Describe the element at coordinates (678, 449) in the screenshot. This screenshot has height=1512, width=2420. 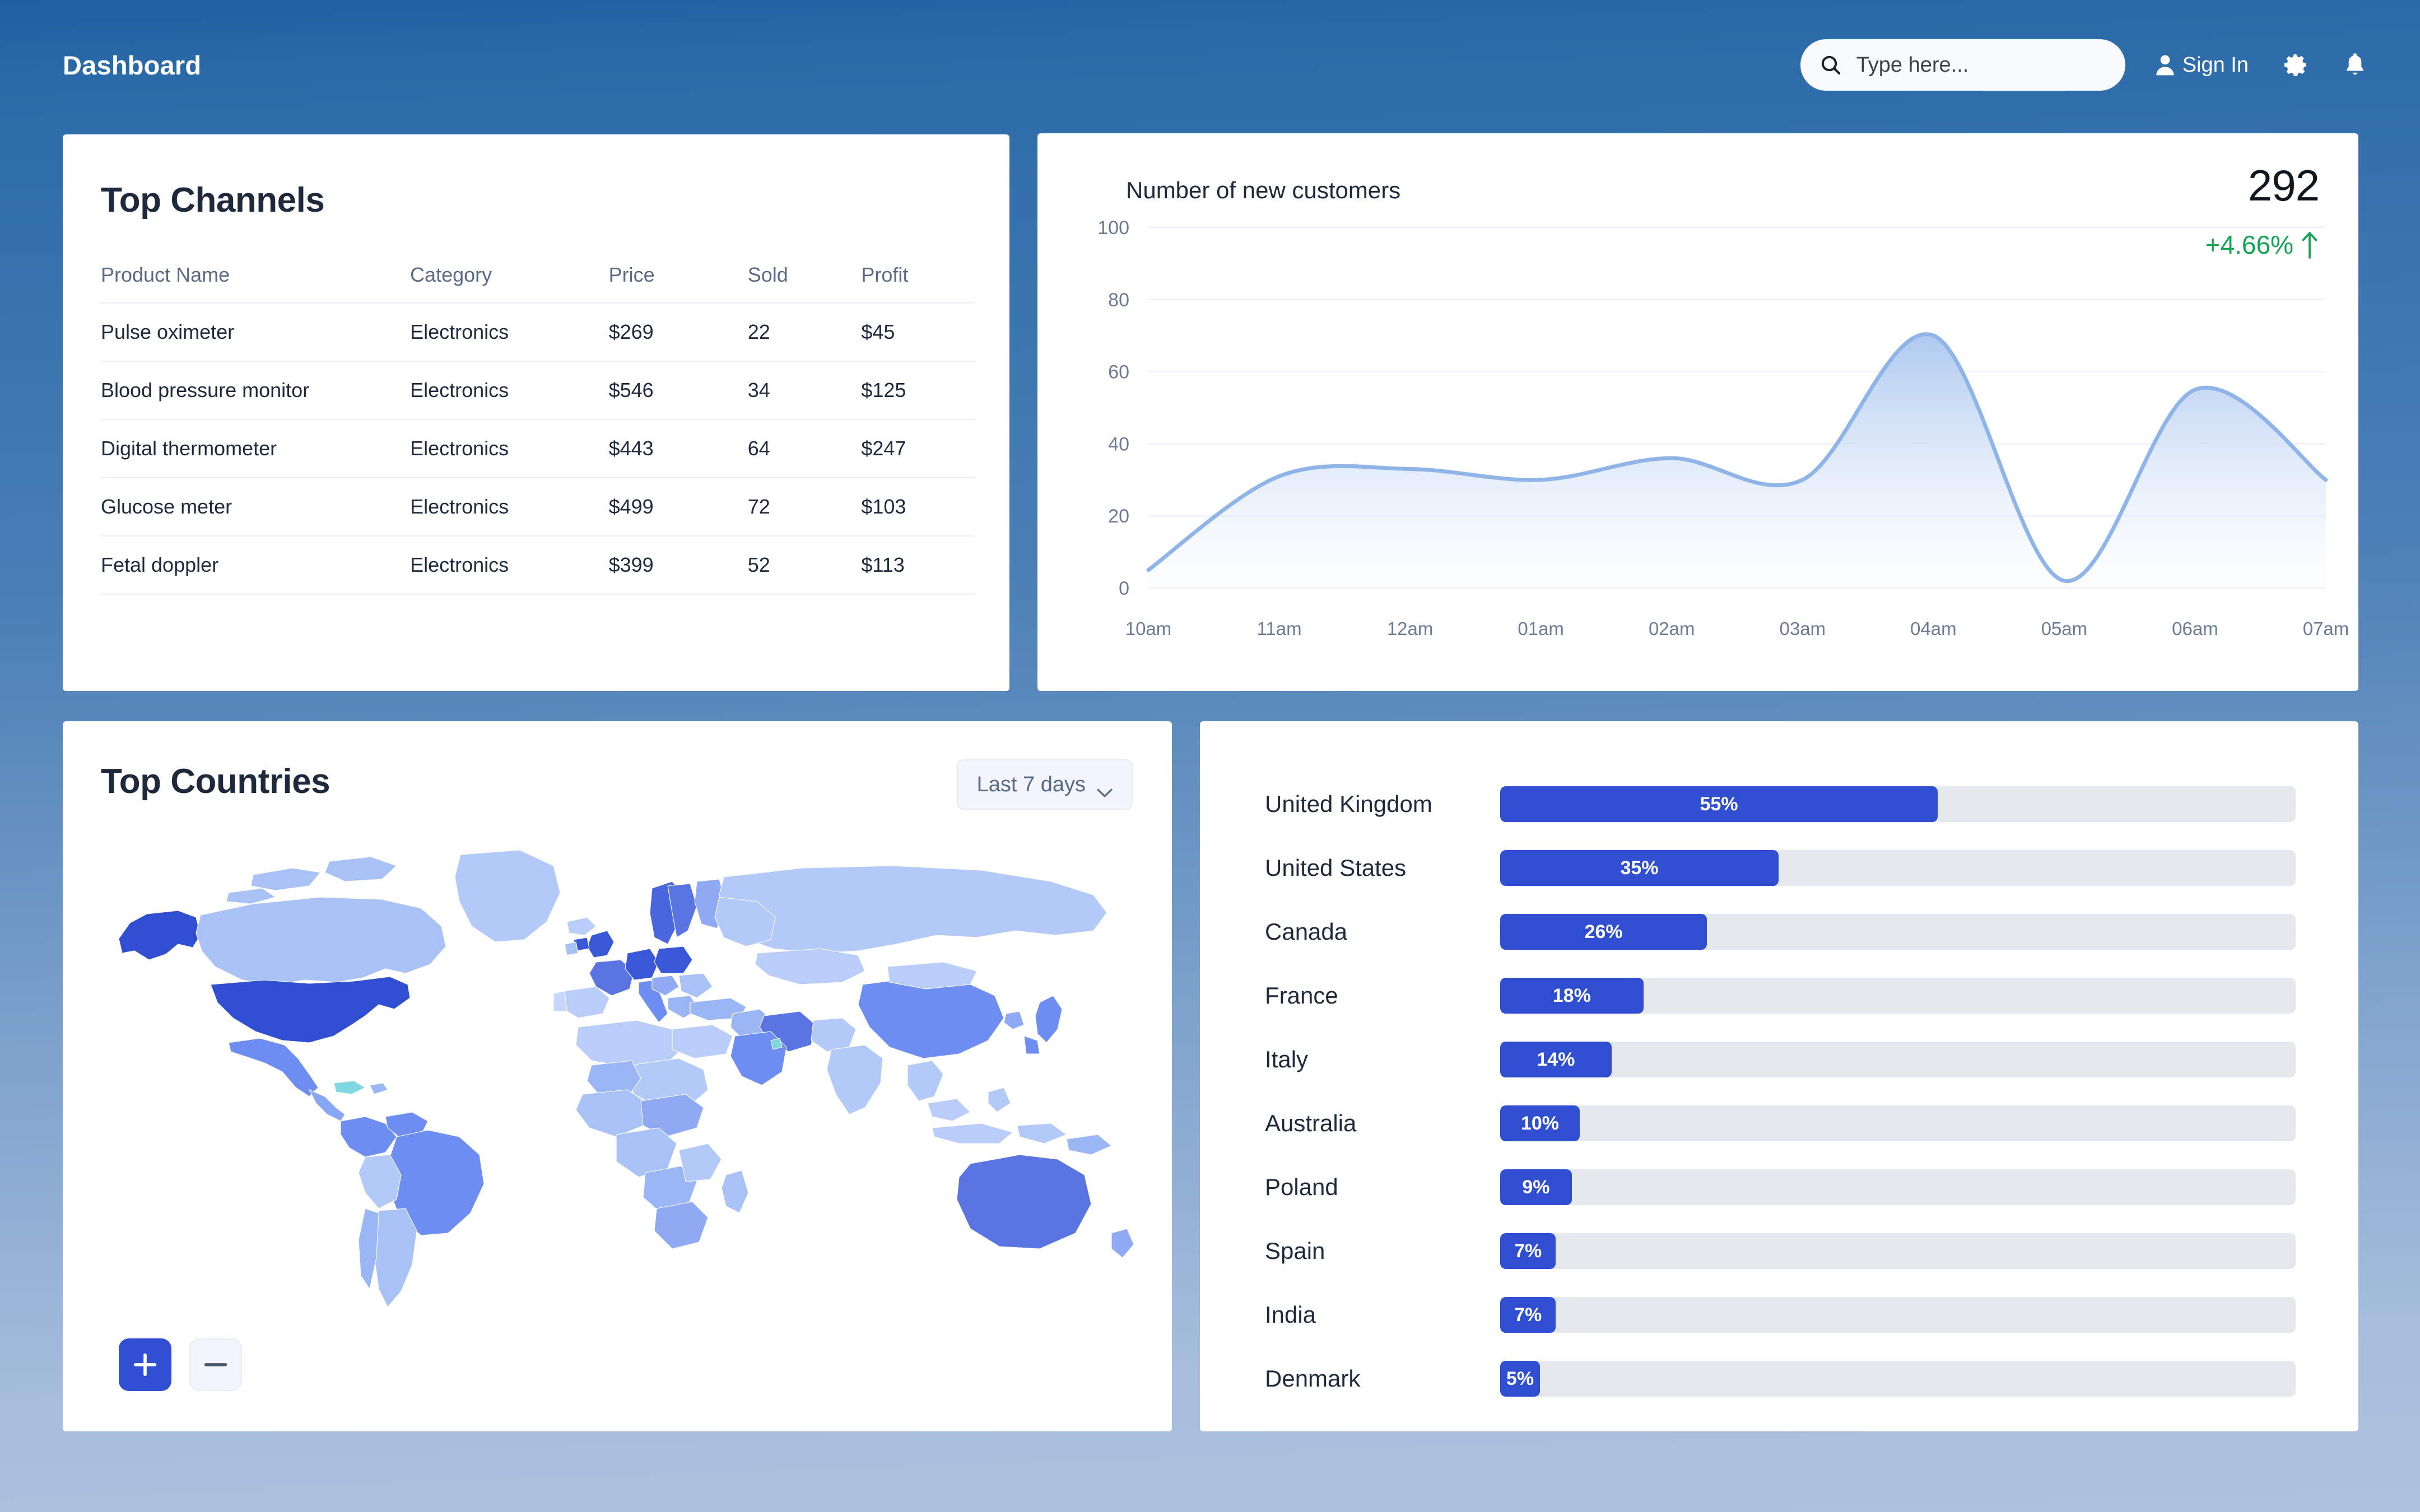
I see `cell-price: $443` at that location.